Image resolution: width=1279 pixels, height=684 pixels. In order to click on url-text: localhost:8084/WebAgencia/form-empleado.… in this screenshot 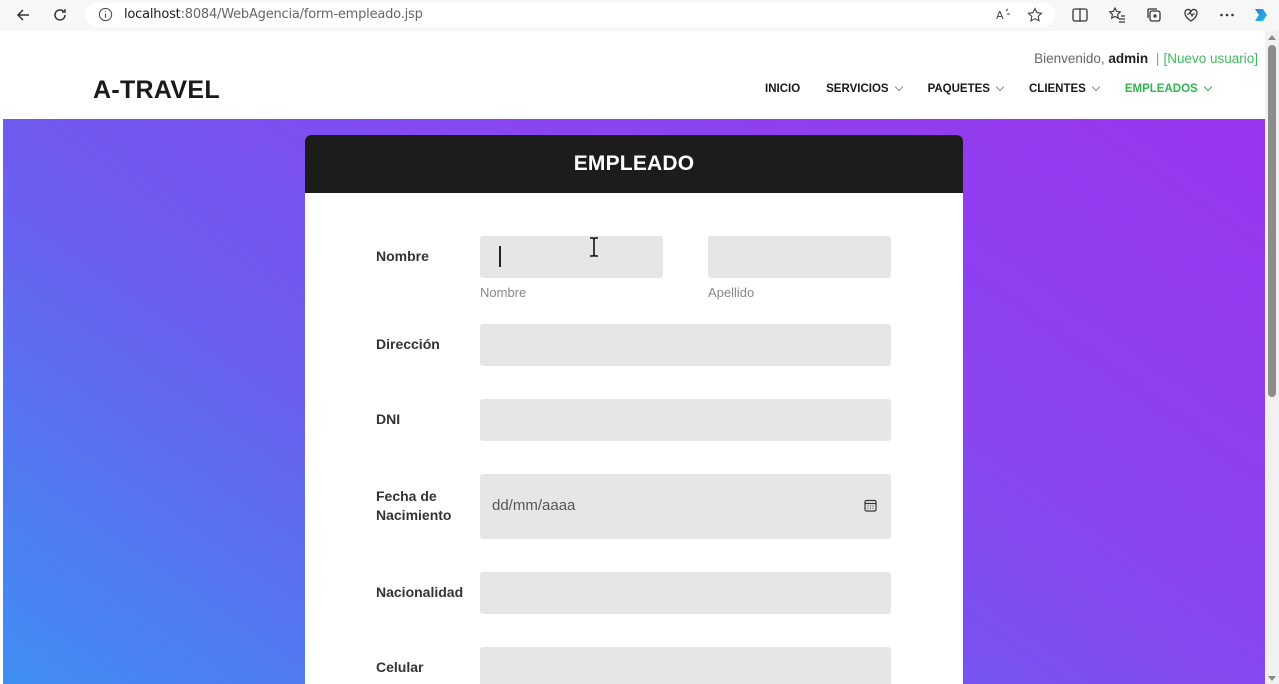, I will do `click(273, 14)`.